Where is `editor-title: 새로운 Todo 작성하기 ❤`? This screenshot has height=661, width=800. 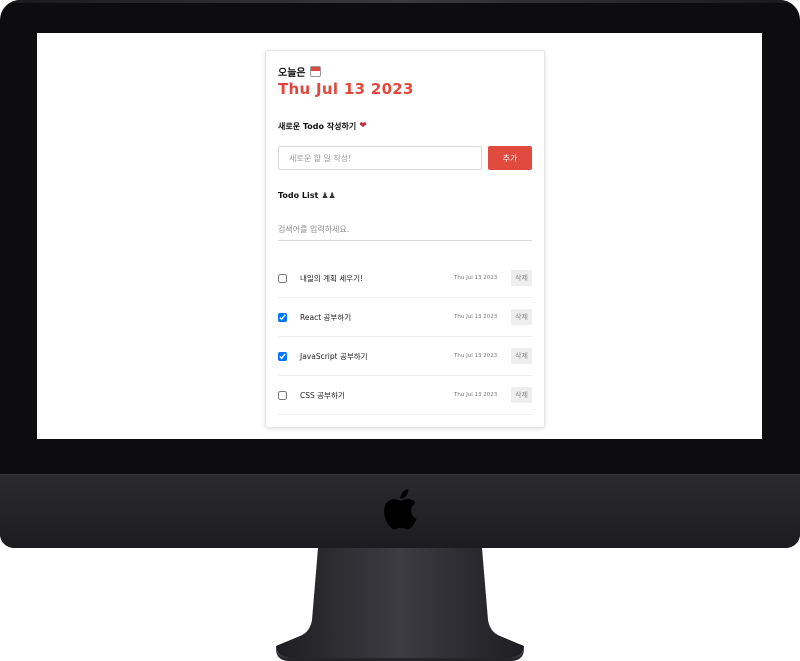
editor-title: 새로운 Todo 작성하기 ❤ is located at coordinates (322, 126).